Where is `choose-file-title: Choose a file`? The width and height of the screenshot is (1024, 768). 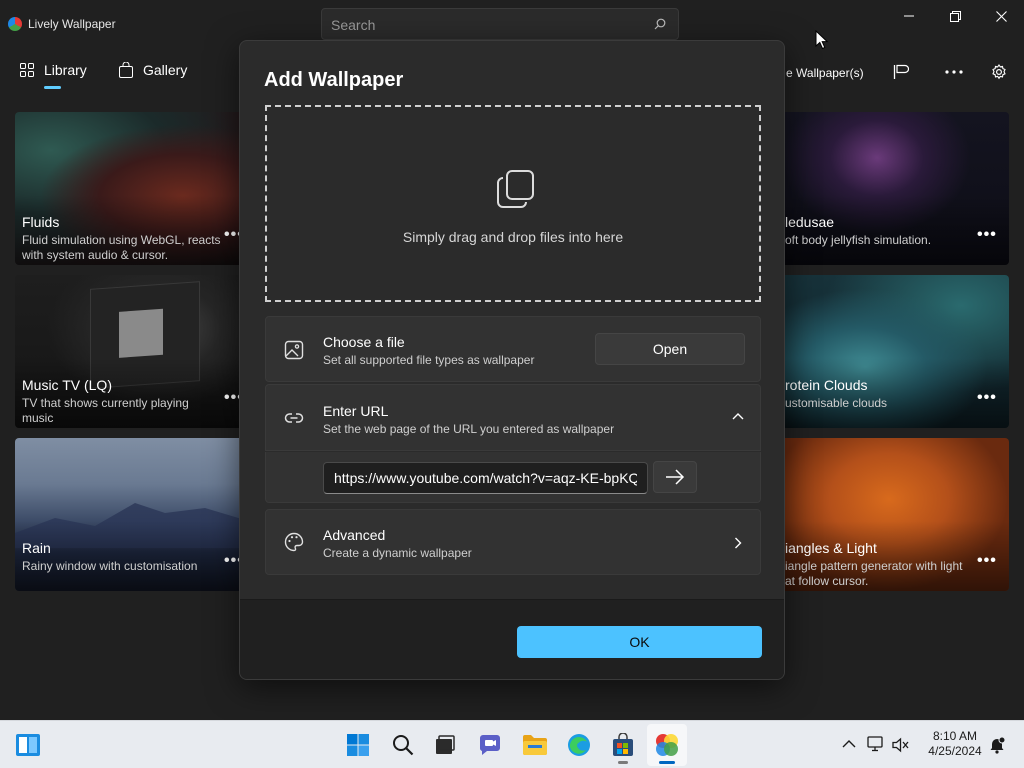 choose-file-title: Choose a file is located at coordinates (364, 342).